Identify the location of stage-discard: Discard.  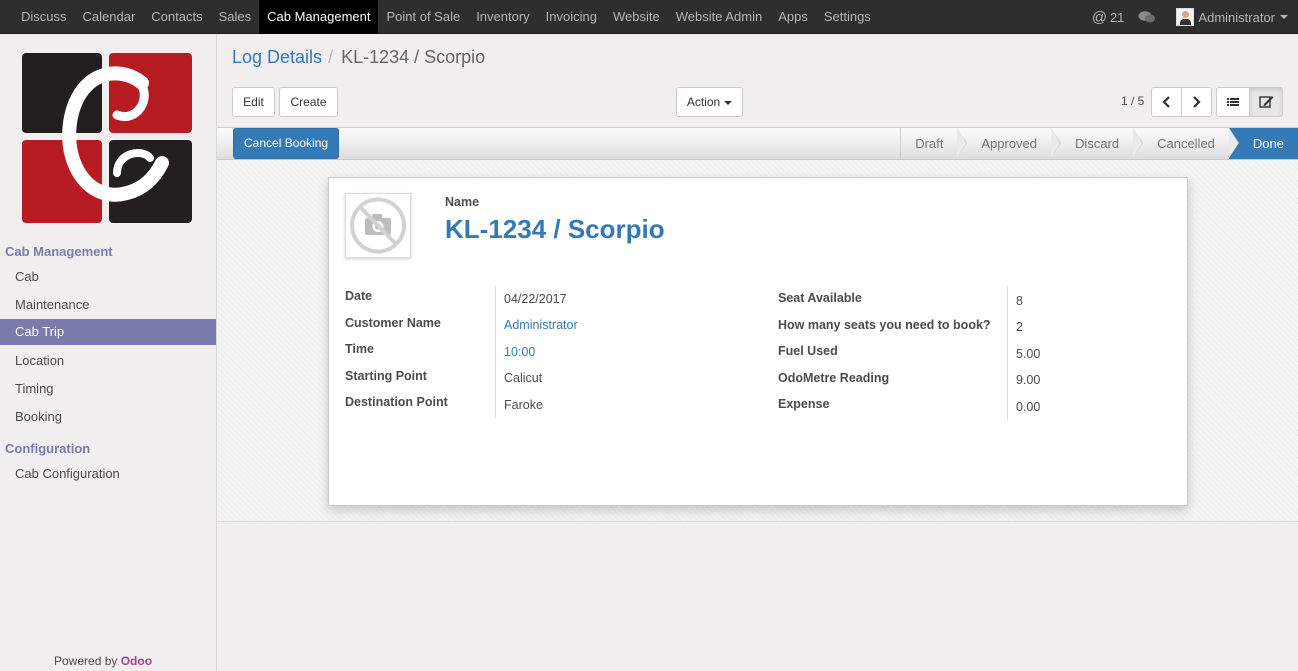
(1097, 143).